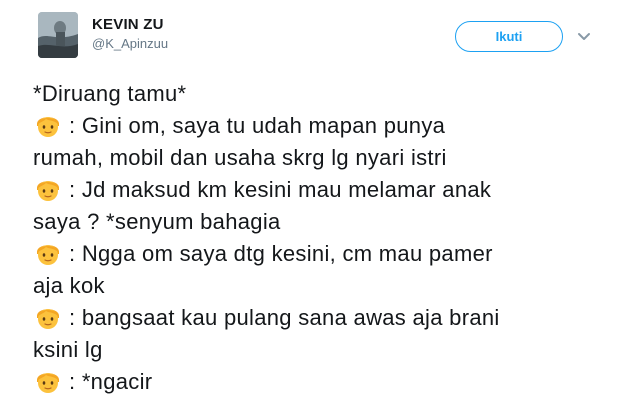 The height and width of the screenshot is (411, 634). I want to click on tweet-line-text: : *ngacir, so click(111, 381).